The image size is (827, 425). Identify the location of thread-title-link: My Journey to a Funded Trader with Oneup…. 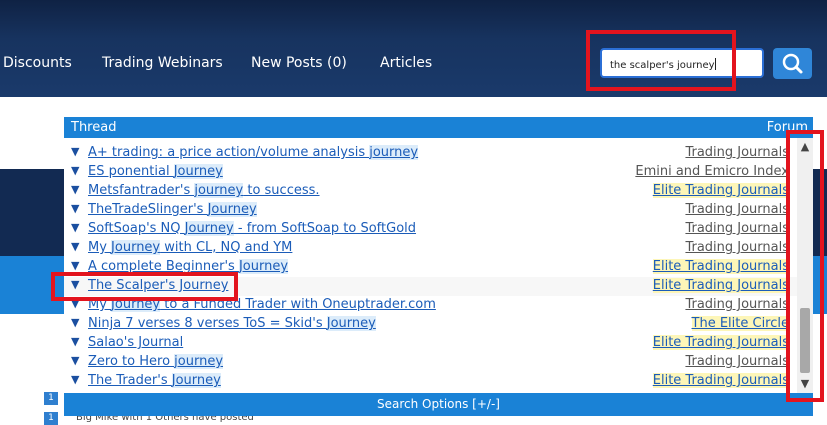
(262, 304).